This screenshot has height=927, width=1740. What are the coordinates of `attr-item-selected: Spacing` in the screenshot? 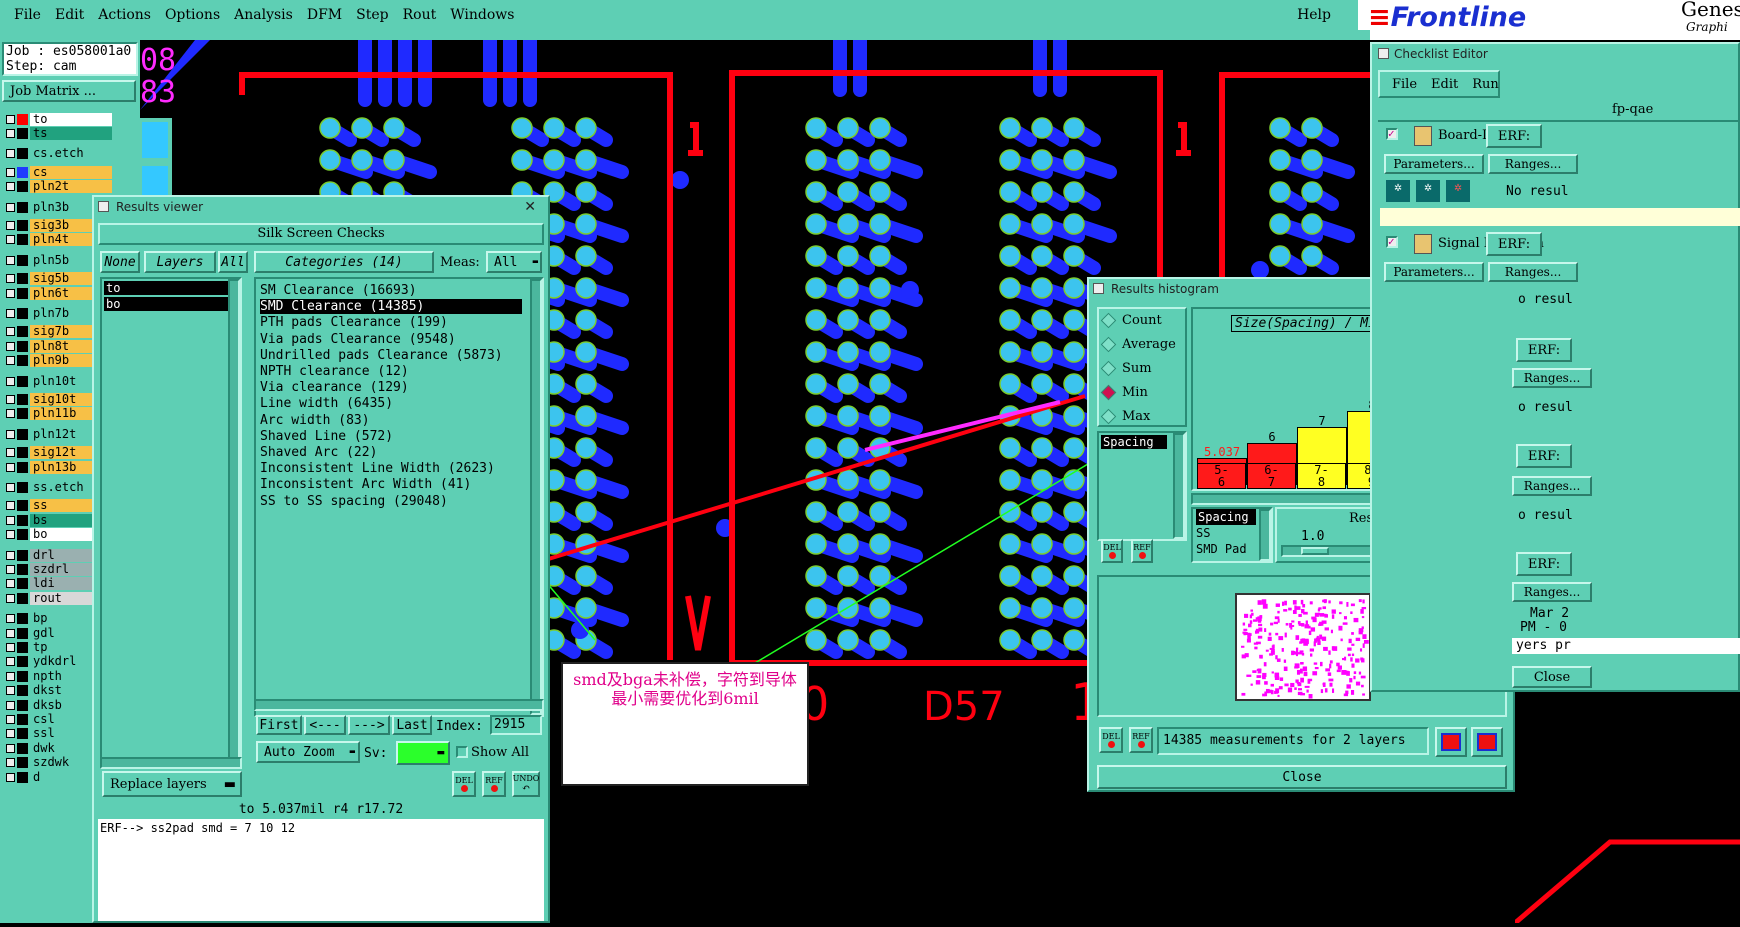 It's located at (1226, 517).